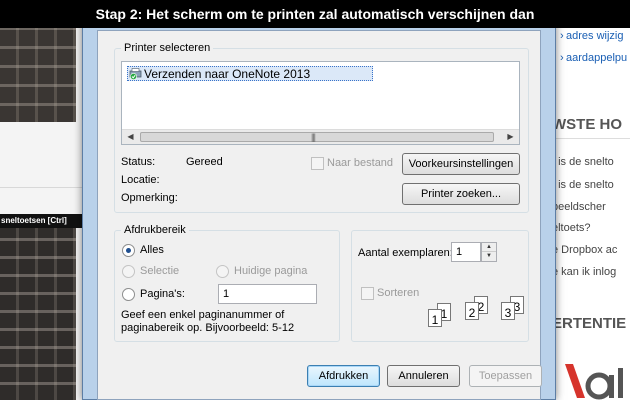  I want to click on sidebar-heading-ads: ERTENTIE, so click(589, 323).